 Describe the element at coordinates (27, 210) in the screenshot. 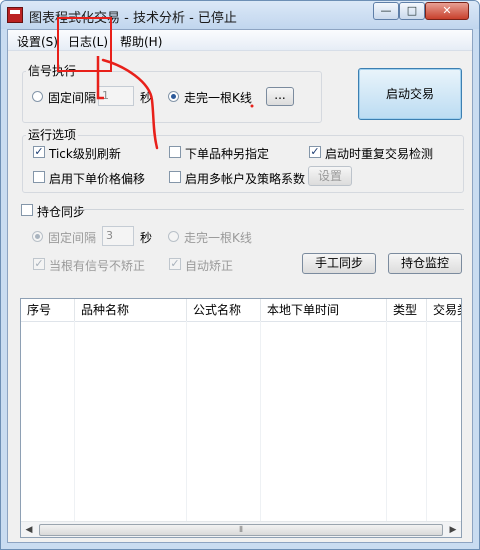

I see `position-sync-checkbox` at that location.